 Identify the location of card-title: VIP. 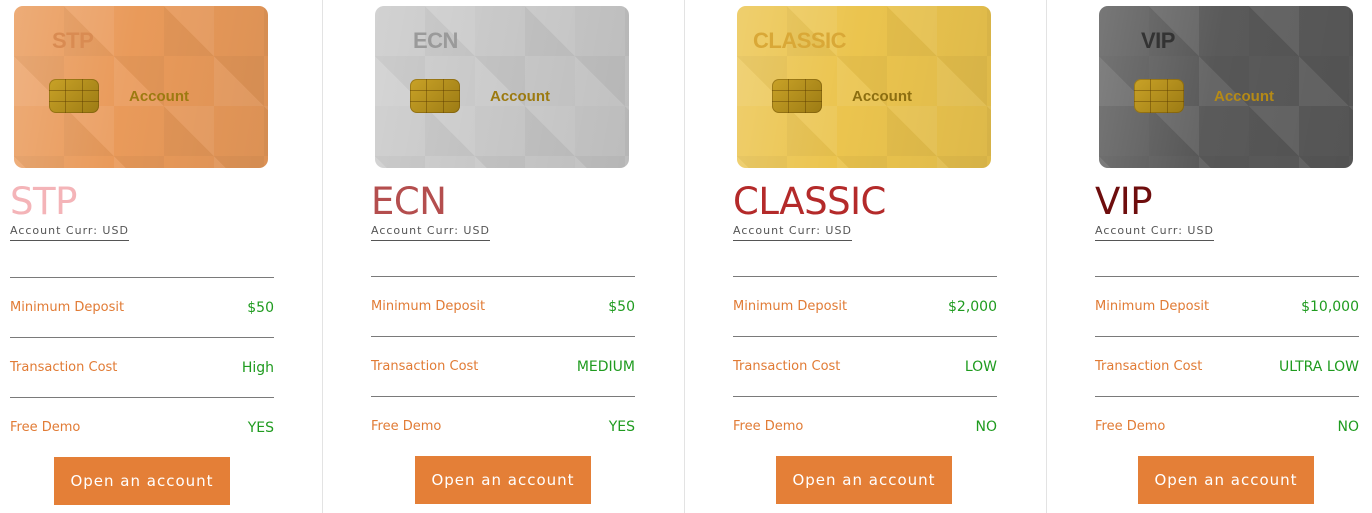
(1158, 40).